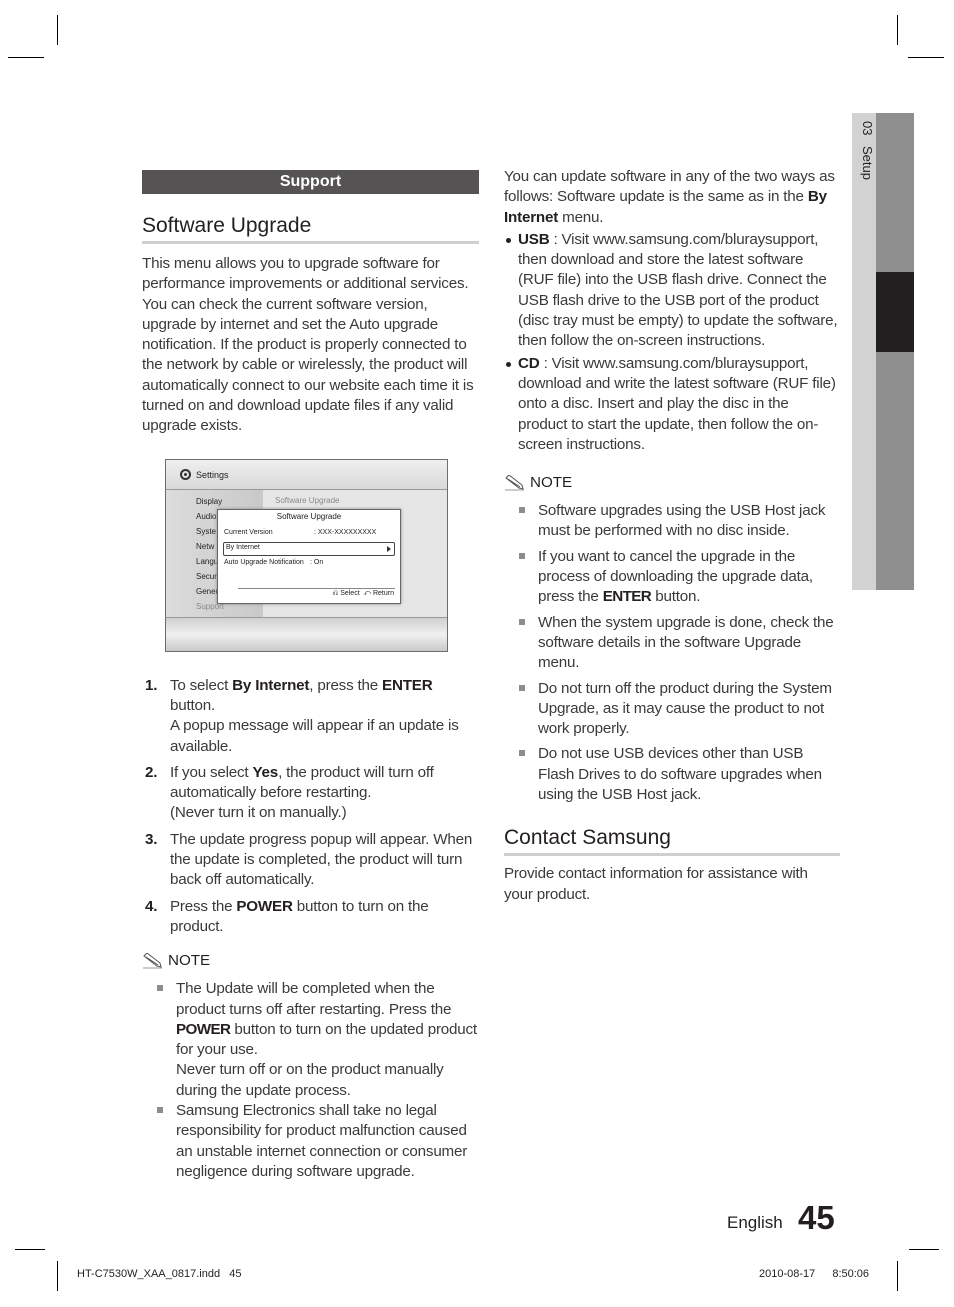  I want to click on screen-title: Settings, so click(212, 474).